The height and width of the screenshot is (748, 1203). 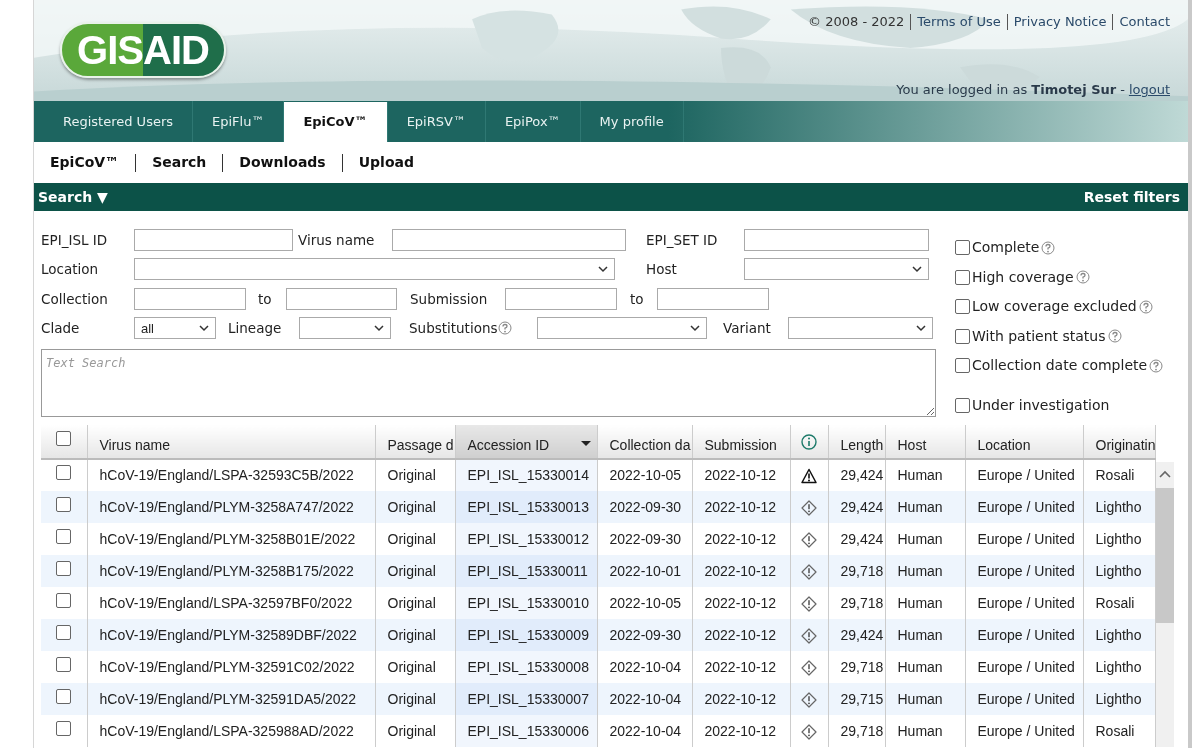 What do you see at coordinates (73, 197) in the screenshot?
I see `search-toggle: Search ▼` at bounding box center [73, 197].